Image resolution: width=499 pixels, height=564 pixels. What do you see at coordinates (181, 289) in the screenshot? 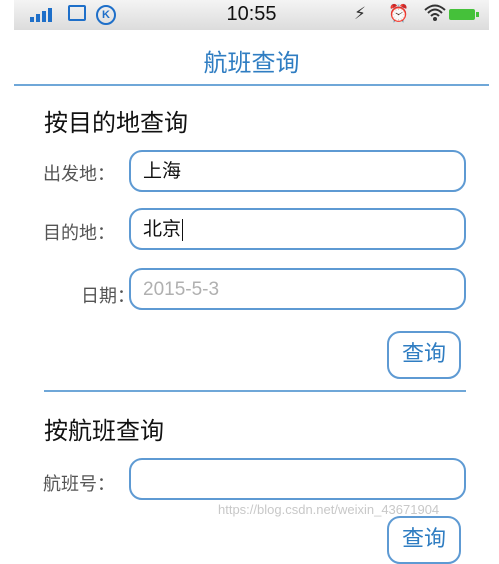
I see `date-placeholder: 2015-5-3` at bounding box center [181, 289].